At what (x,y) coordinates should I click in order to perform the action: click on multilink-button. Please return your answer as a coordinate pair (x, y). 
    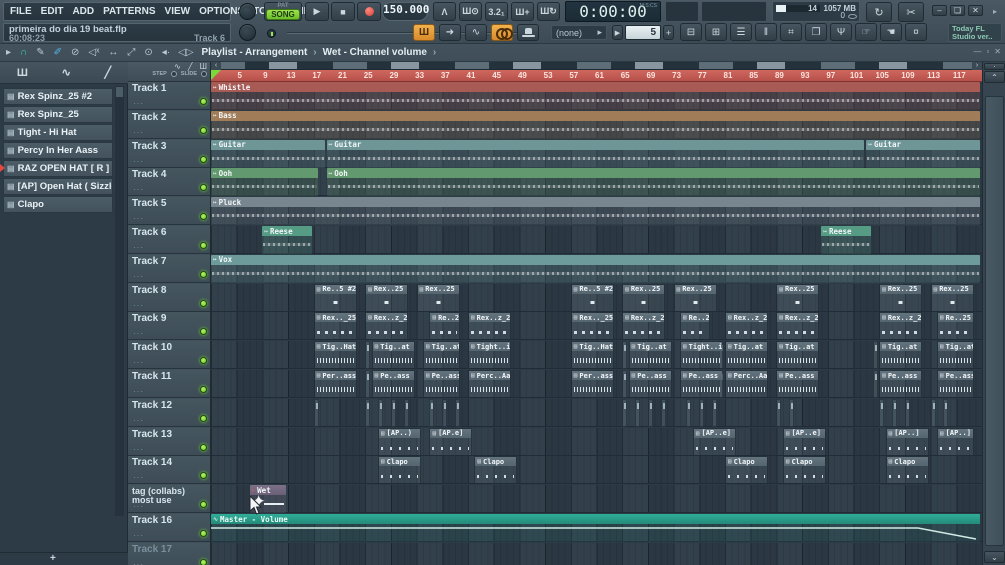
    Looking at the image, I should click on (502, 32).